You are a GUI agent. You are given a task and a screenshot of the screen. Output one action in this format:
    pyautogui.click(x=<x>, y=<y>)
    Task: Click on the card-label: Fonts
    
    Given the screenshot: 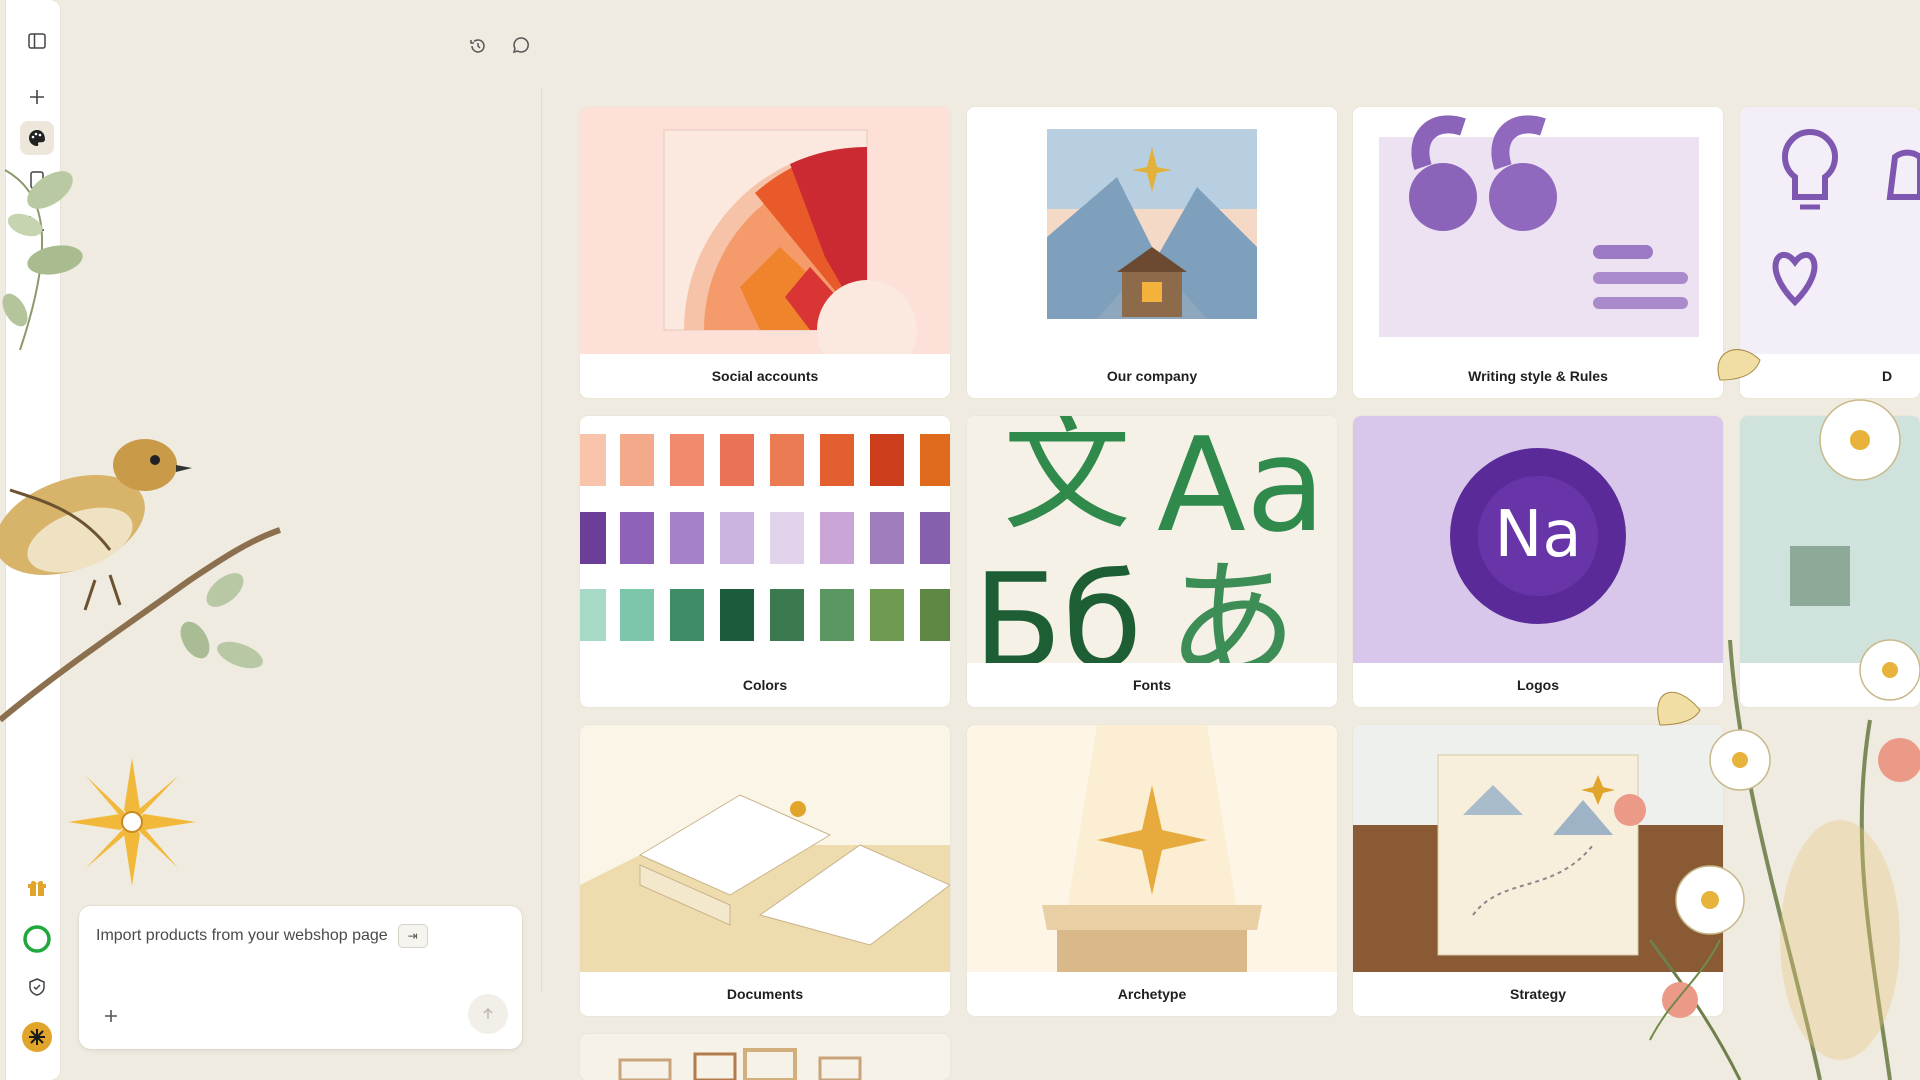 What is the action you would take?
    pyautogui.click(x=1152, y=685)
    